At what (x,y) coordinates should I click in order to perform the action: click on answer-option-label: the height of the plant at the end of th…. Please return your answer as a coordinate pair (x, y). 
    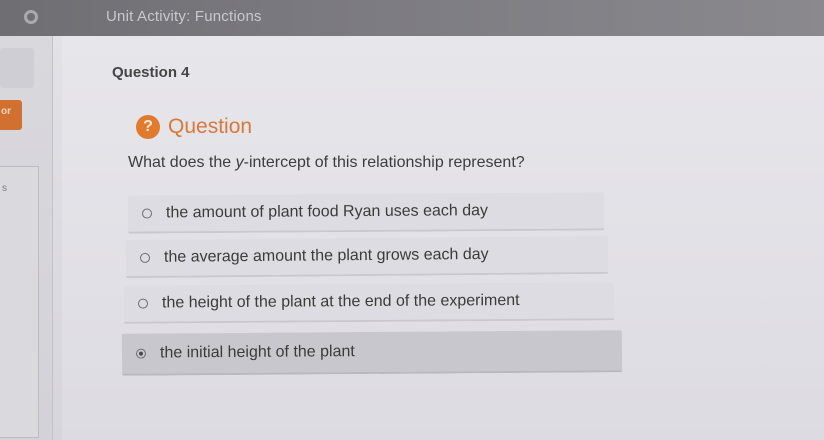
    Looking at the image, I should click on (340, 301).